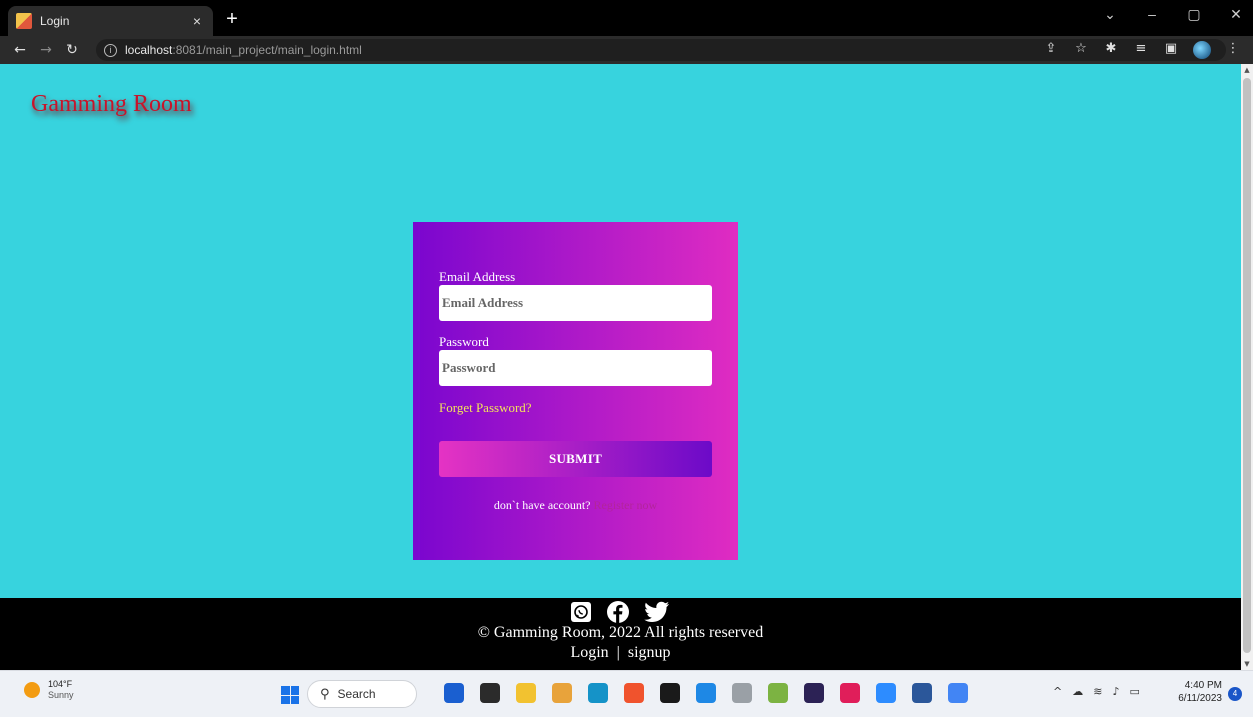 The image size is (1253, 717). Describe the element at coordinates (55, 21) in the screenshot. I see `tab-title: Login` at that location.